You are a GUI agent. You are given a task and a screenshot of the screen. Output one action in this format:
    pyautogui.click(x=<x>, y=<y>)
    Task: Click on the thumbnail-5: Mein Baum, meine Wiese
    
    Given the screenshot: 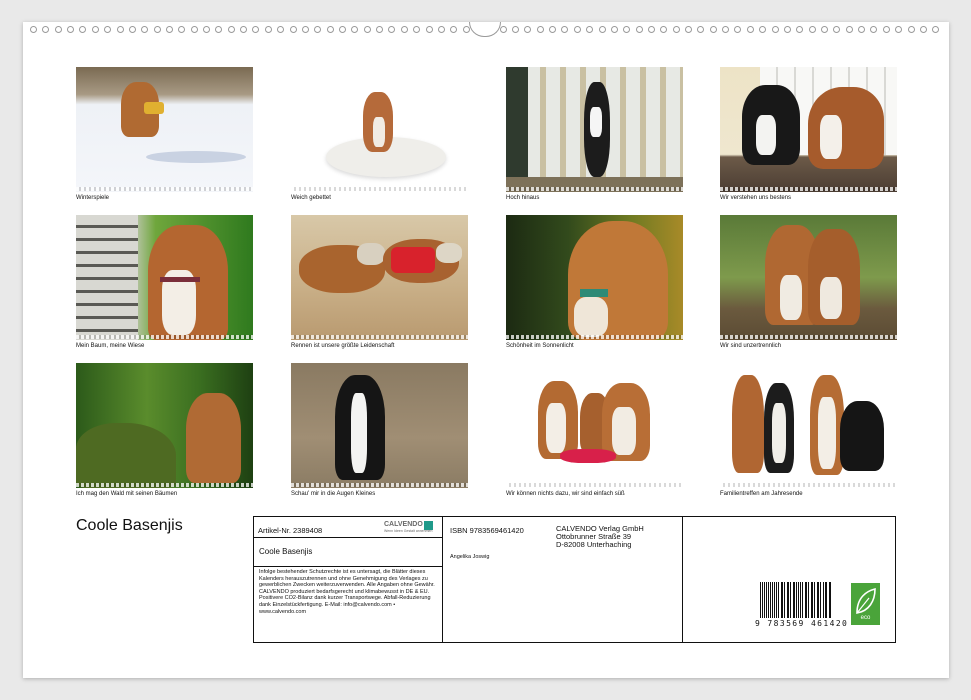 What is the action you would take?
    pyautogui.click(x=164, y=282)
    